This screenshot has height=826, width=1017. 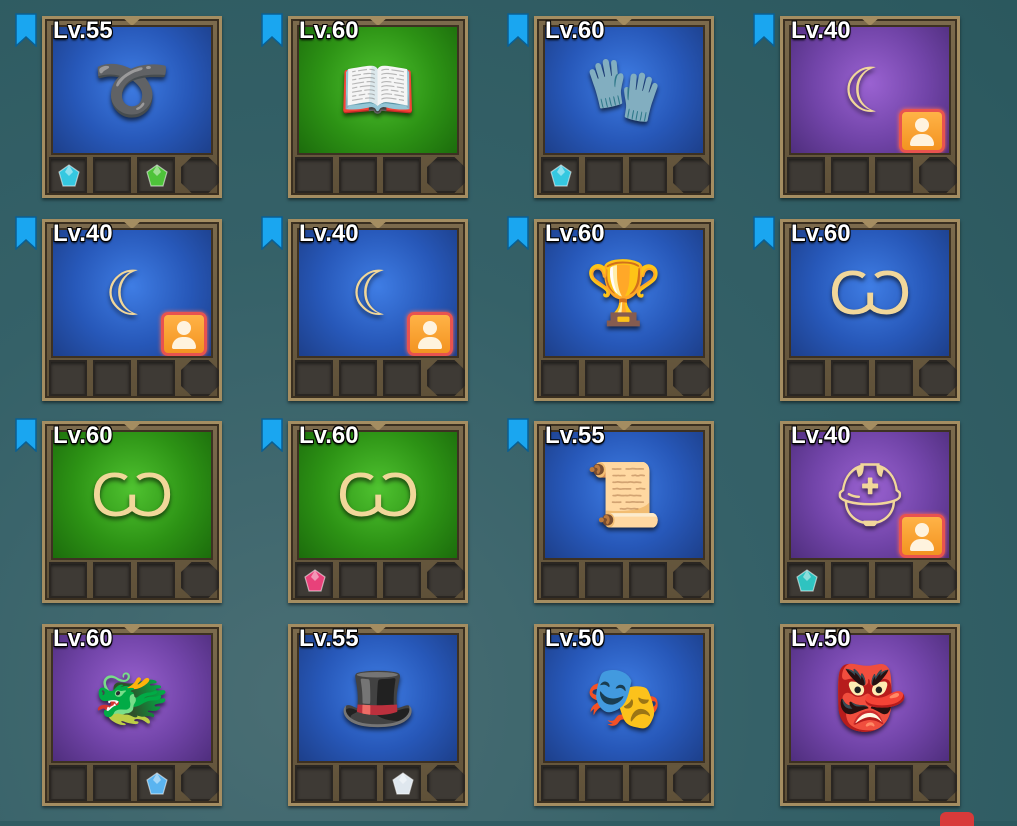 What do you see at coordinates (132, 715) in the screenshot?
I see `equipment-slot: 🐲 Lv.60` at bounding box center [132, 715].